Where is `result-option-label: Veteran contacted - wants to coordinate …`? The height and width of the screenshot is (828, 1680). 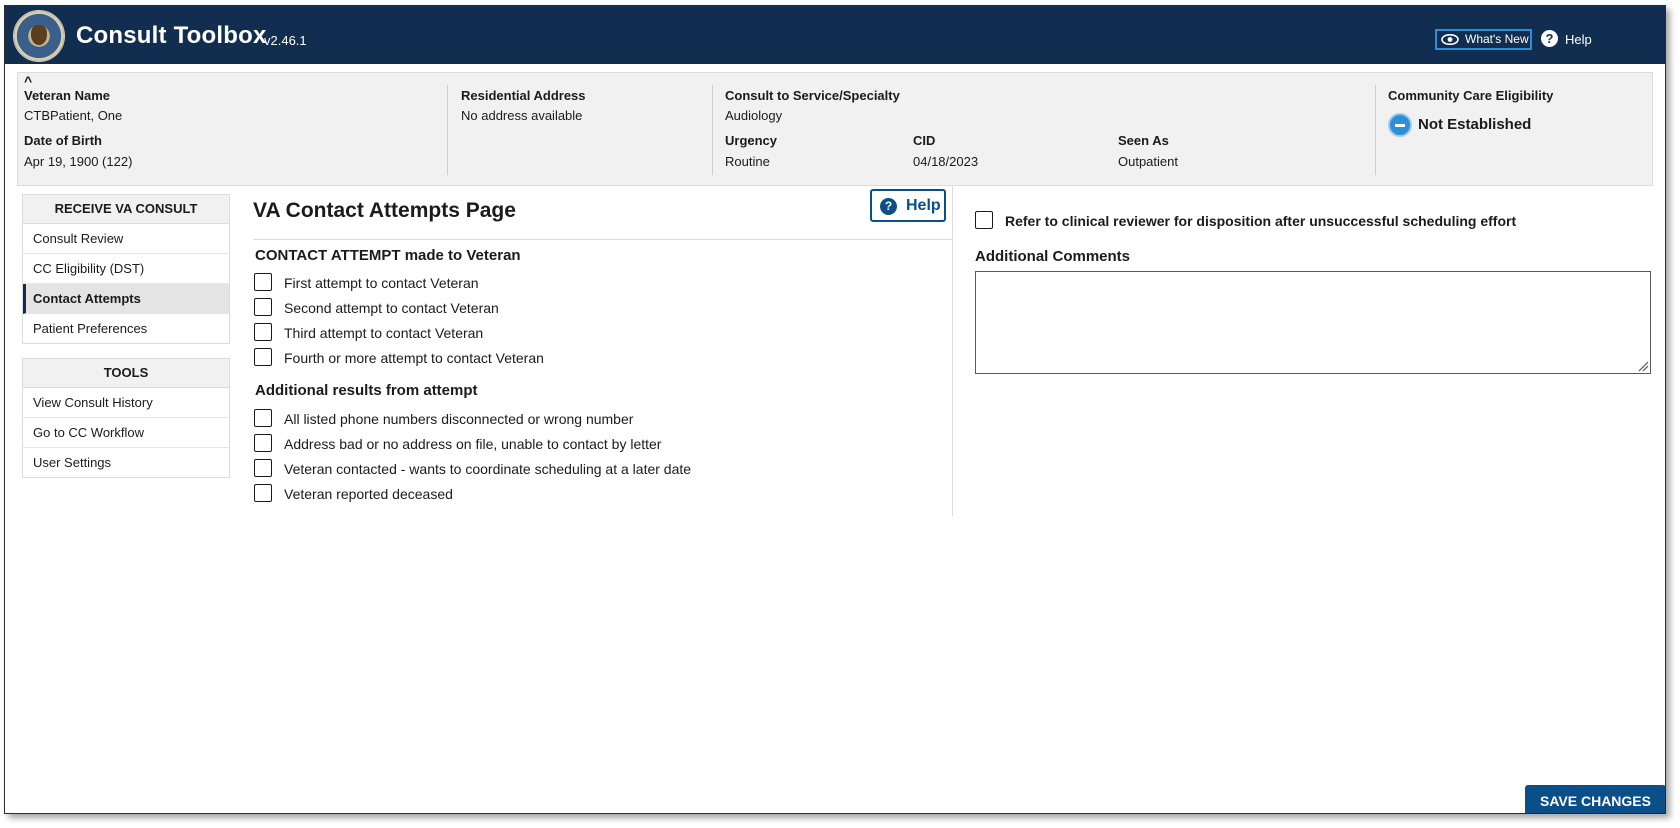
result-option-label: Veteran contacted - wants to coordinate … is located at coordinates (488, 469).